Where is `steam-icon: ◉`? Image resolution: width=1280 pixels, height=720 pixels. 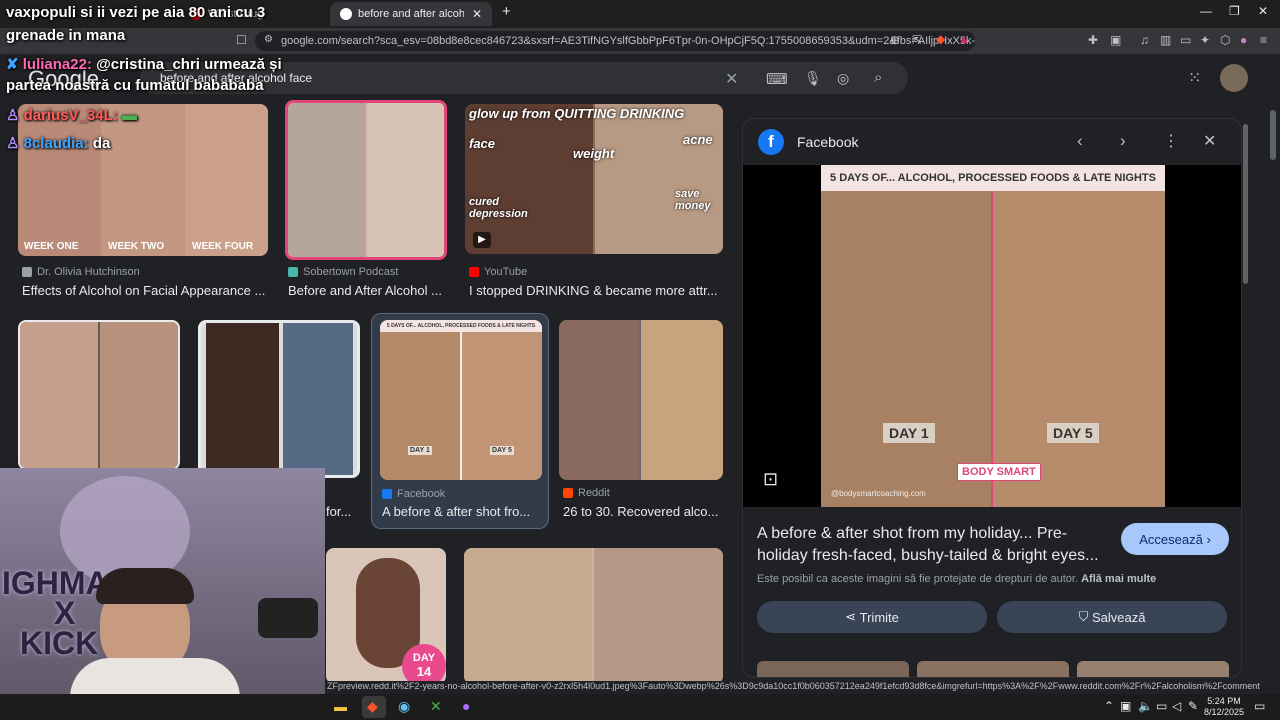 steam-icon: ◉ is located at coordinates (404, 706).